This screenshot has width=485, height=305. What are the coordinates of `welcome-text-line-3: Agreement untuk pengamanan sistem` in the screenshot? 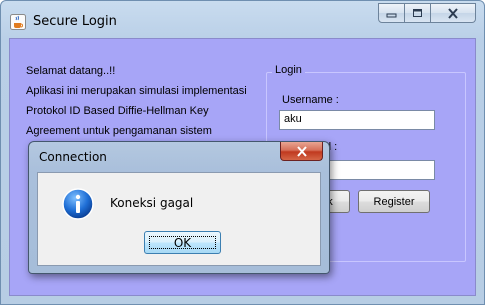 It's located at (119, 131).